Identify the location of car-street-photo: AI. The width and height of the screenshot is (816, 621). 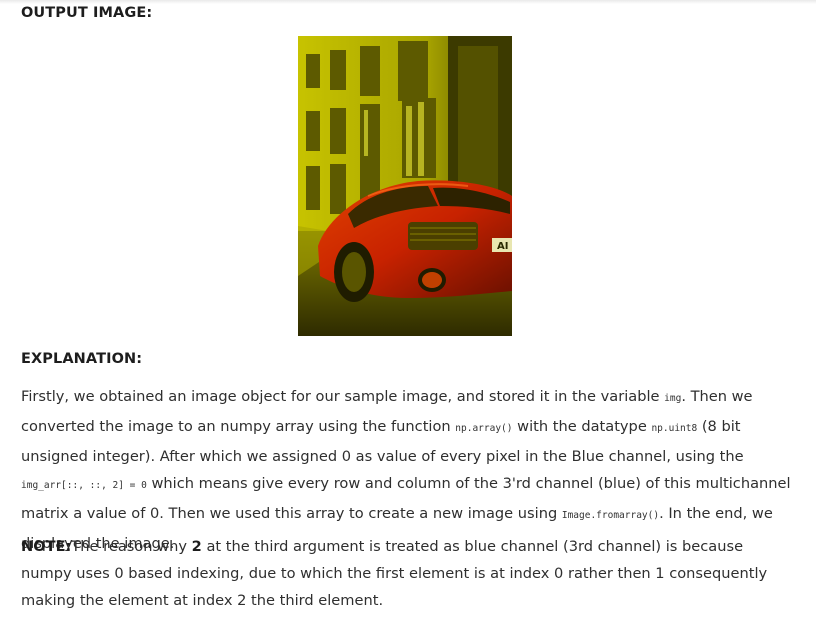
(405, 186).